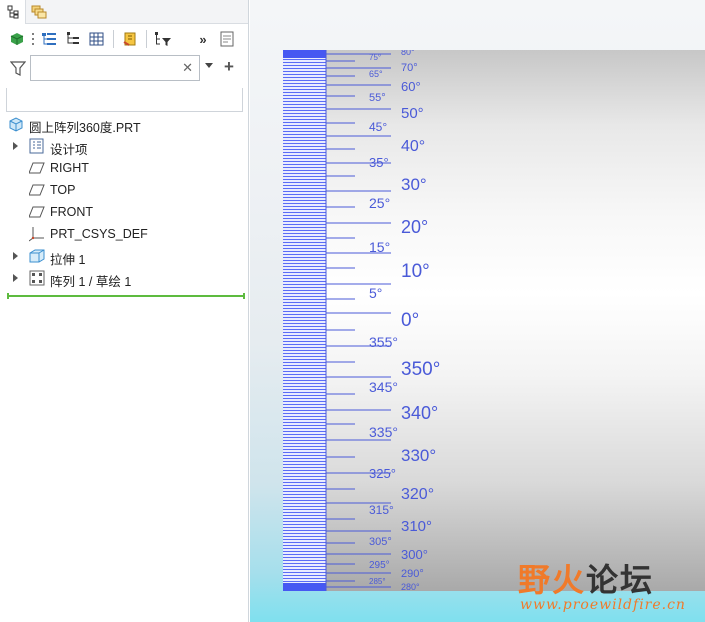 The height and width of the screenshot is (622, 705). I want to click on tree-toolbar: », so click(124, 39).